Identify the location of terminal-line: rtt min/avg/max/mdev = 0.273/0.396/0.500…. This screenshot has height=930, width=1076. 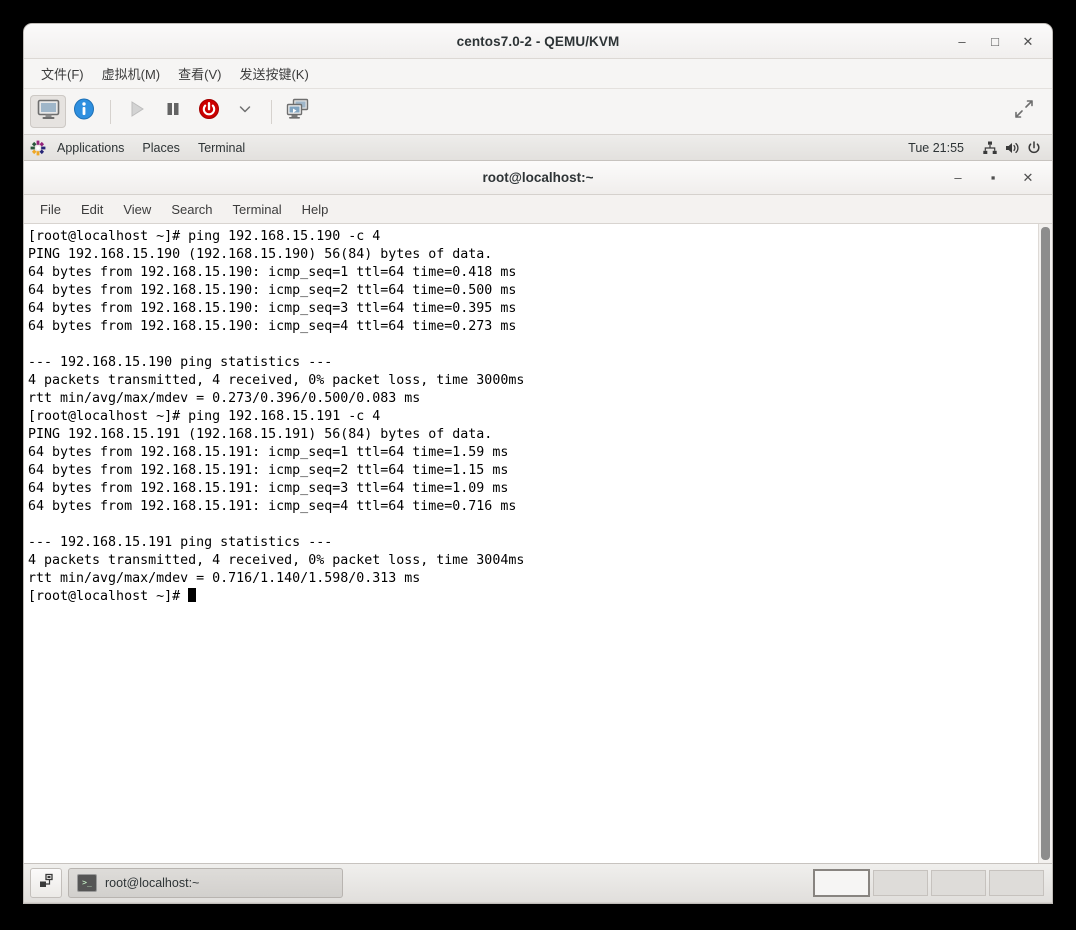
(224, 398).